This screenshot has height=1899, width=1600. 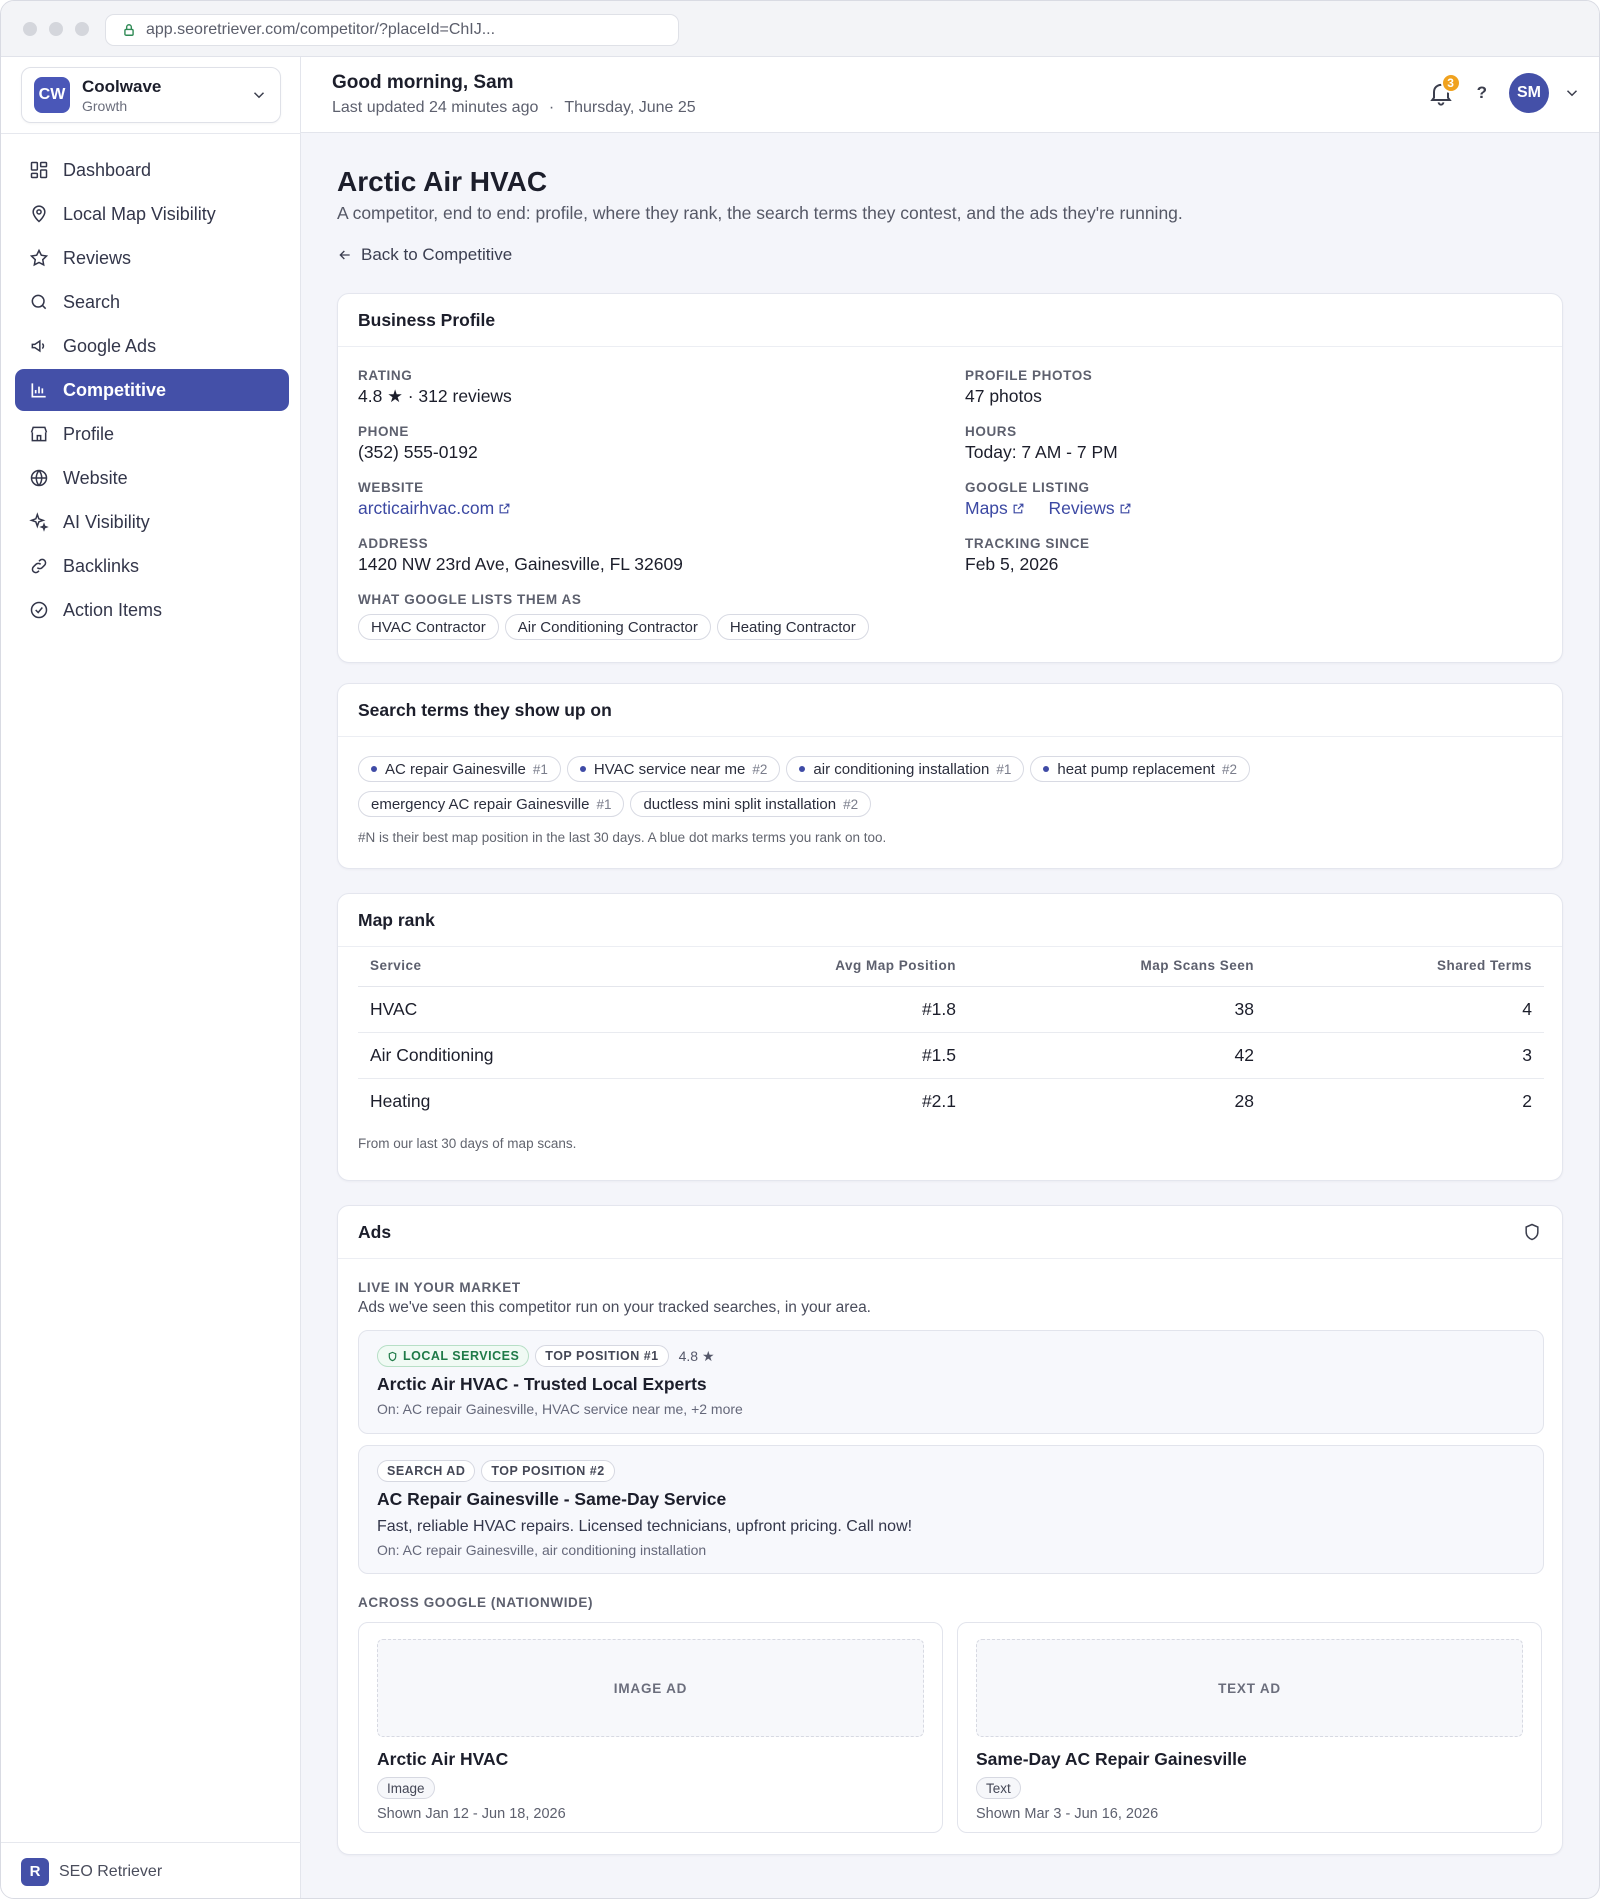 What do you see at coordinates (491, 804) in the screenshot?
I see `search-term-chip: emergency AC repair Gainesville #1` at bounding box center [491, 804].